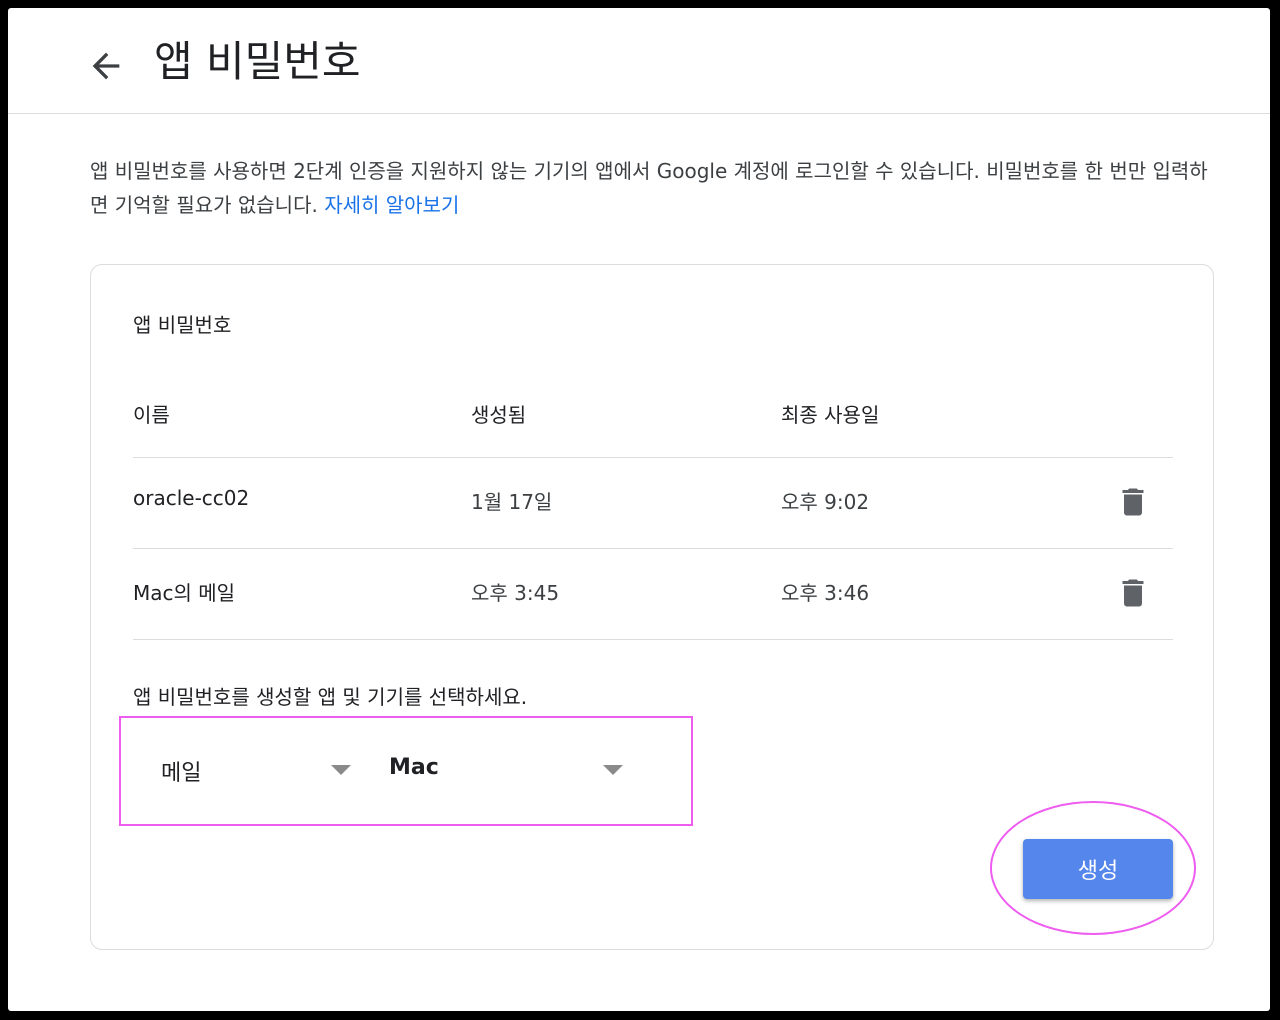 The height and width of the screenshot is (1020, 1280). What do you see at coordinates (184, 593) in the screenshot?
I see `row-name: Mac의 메일` at bounding box center [184, 593].